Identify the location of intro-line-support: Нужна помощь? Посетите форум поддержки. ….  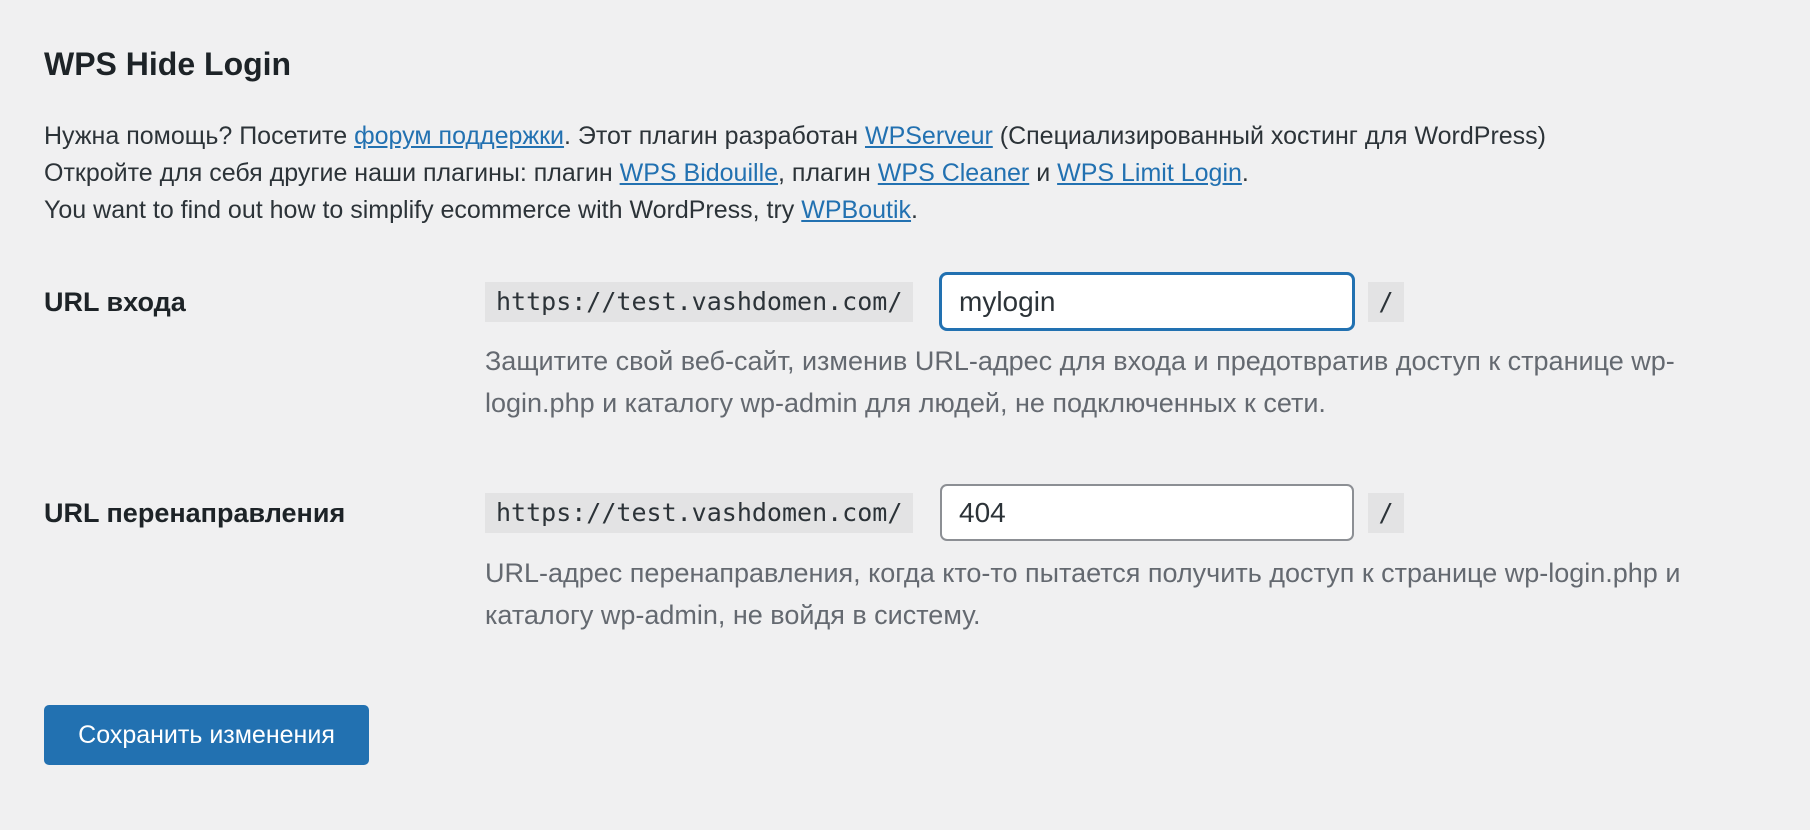
(795, 136).